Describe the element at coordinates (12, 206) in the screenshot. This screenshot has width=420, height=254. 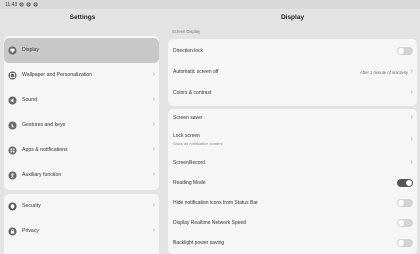
I see `shield-icon` at that location.